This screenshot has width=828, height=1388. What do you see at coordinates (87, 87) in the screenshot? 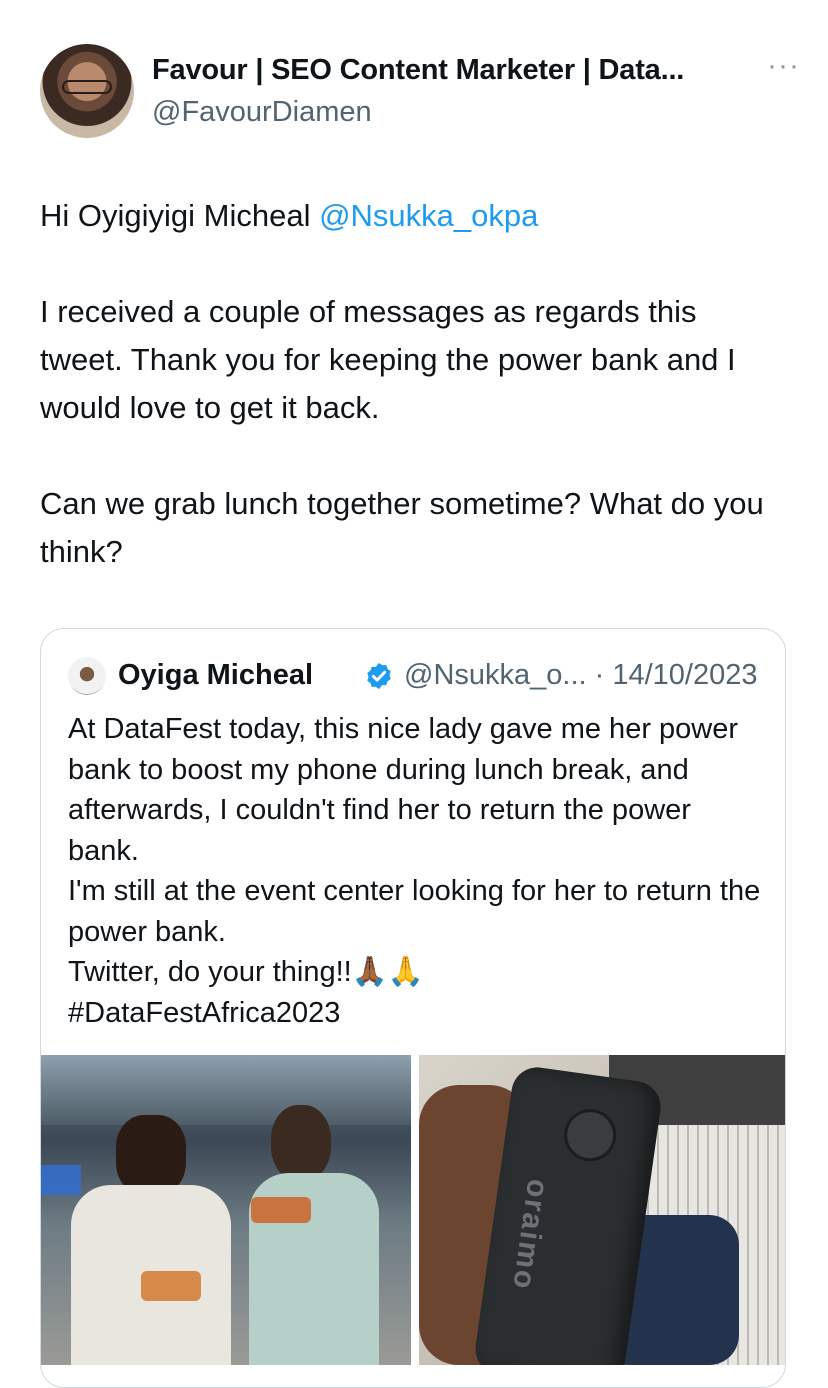
I see `avatar-glasses` at bounding box center [87, 87].